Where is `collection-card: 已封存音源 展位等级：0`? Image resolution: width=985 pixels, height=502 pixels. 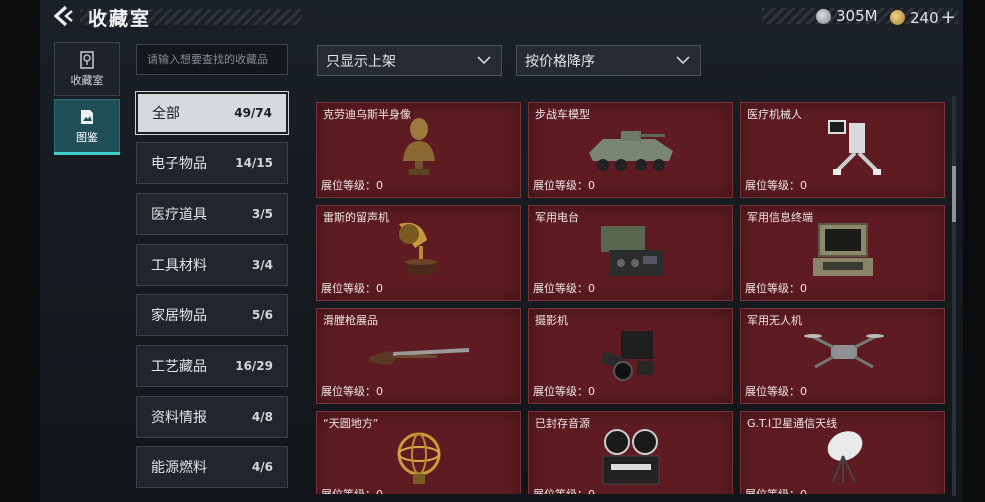
collection-card: 已封存音源 展位等级：0 is located at coordinates (630, 452).